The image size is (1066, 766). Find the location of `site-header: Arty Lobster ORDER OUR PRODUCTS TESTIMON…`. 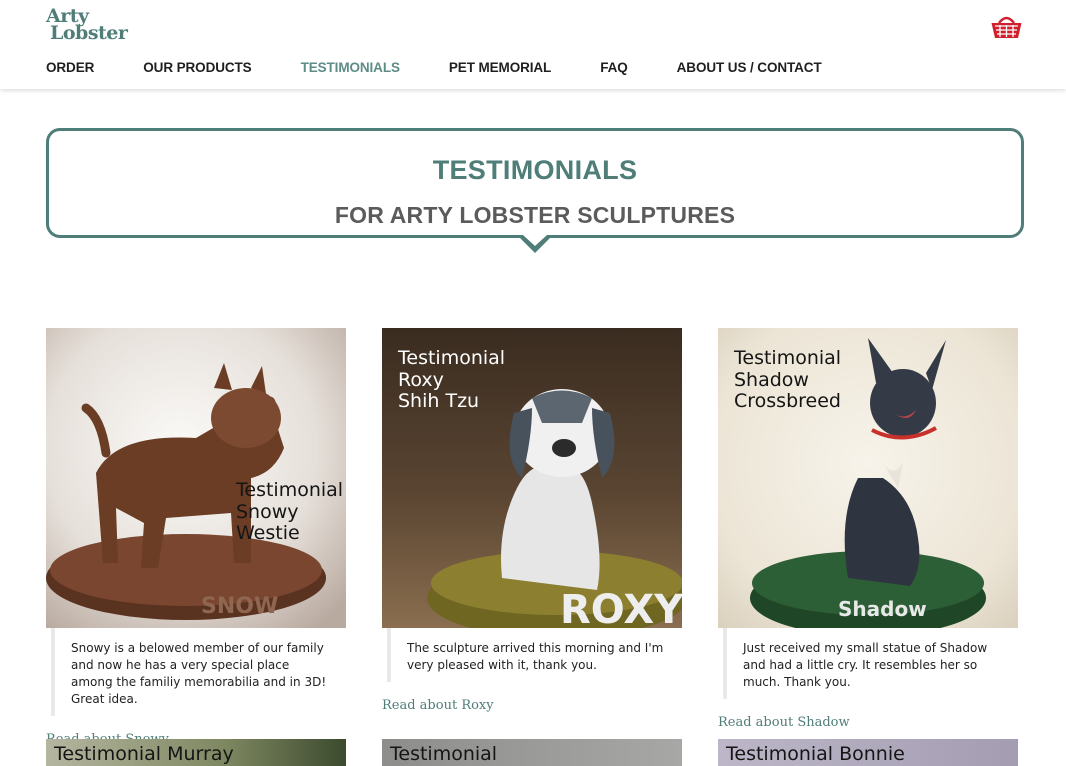

site-header: Arty Lobster ORDER OUR PRODUCTS TESTIMON… is located at coordinates (533, 44).